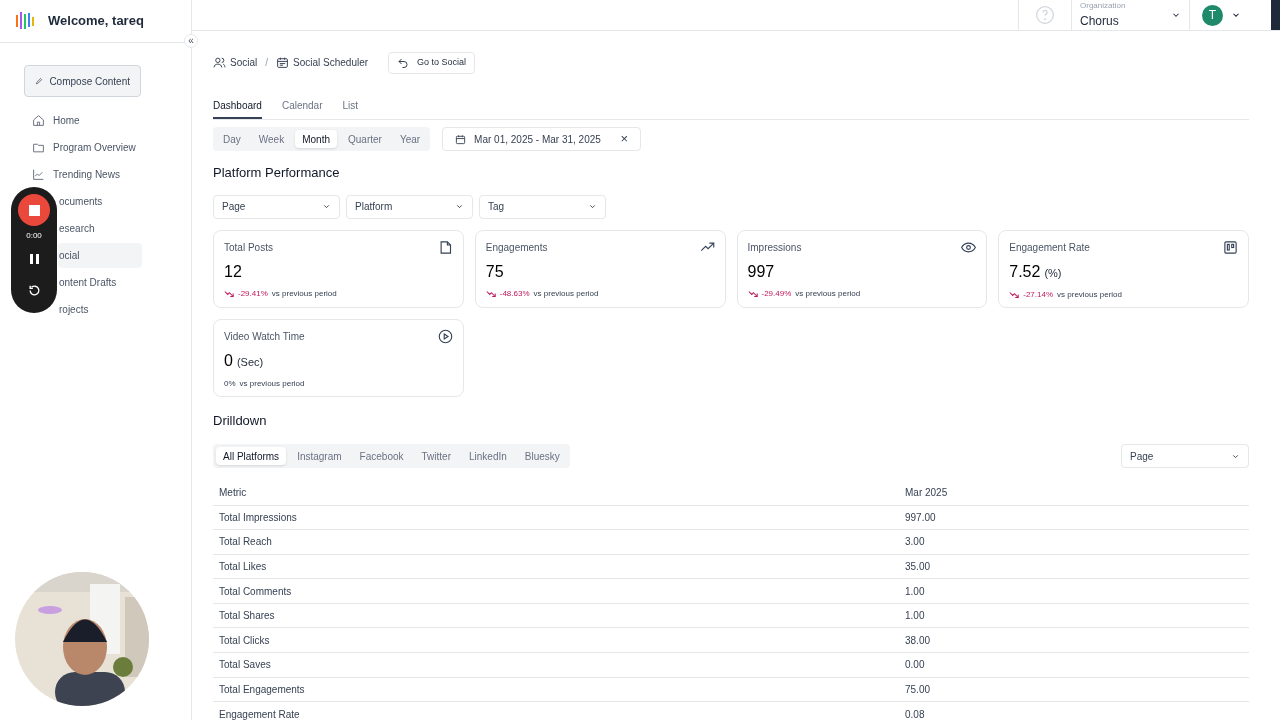  What do you see at coordinates (277, 173) in the screenshot?
I see `section-title: Platform Performance` at bounding box center [277, 173].